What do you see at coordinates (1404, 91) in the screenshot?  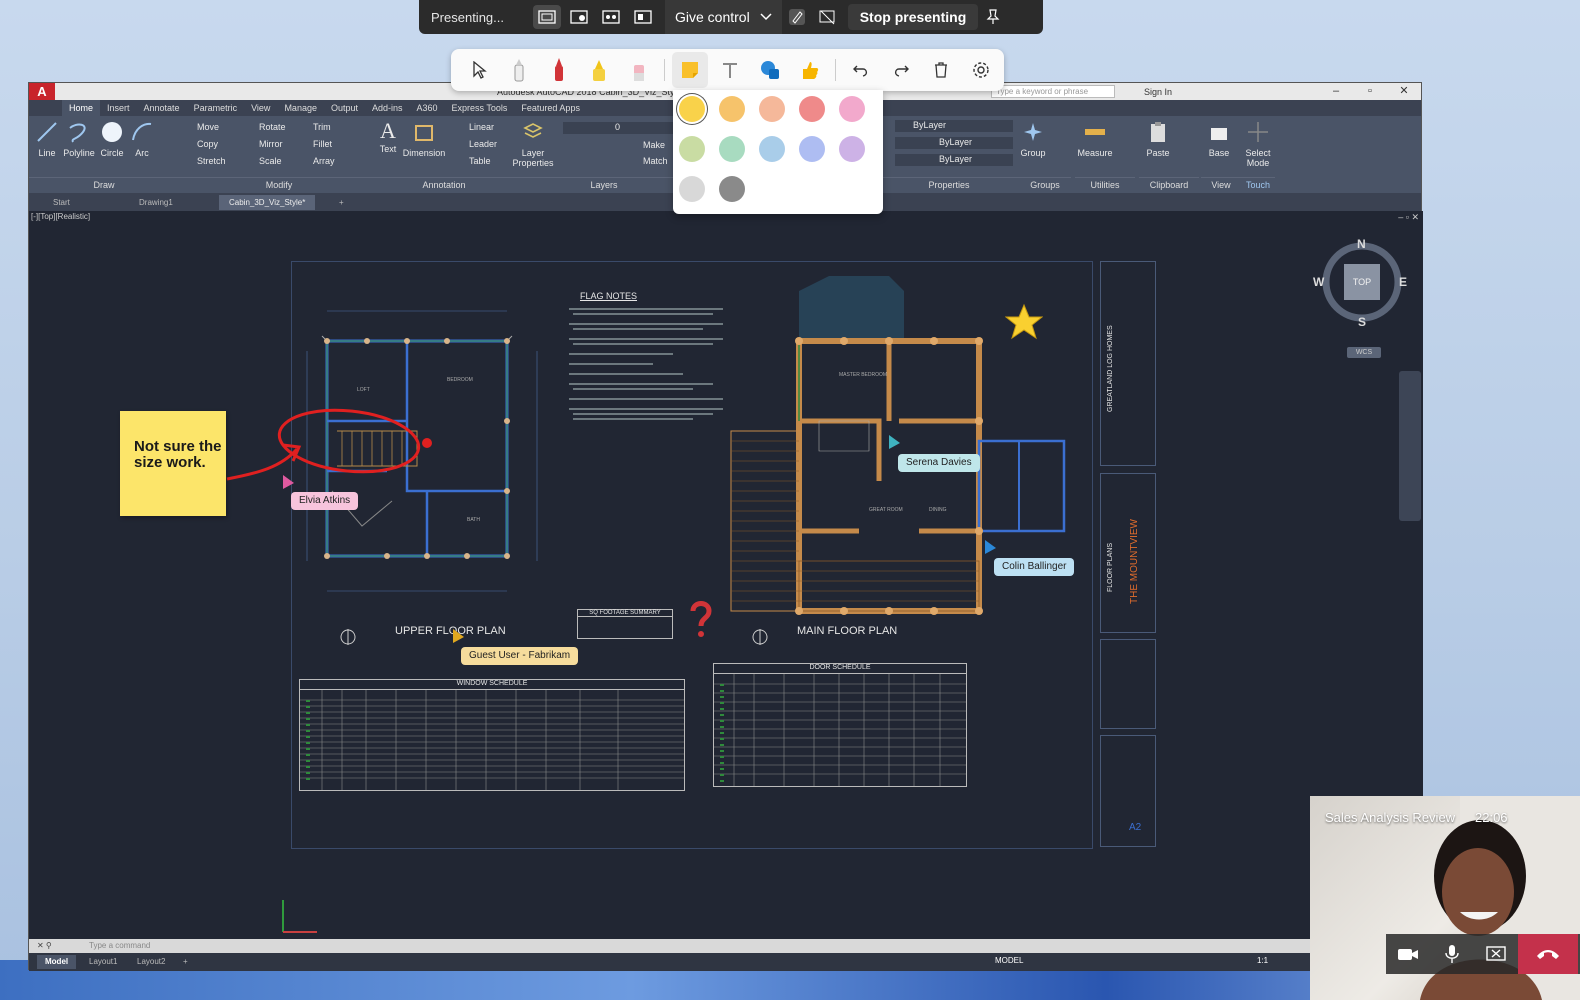 I see `close-icon: ✕` at bounding box center [1404, 91].